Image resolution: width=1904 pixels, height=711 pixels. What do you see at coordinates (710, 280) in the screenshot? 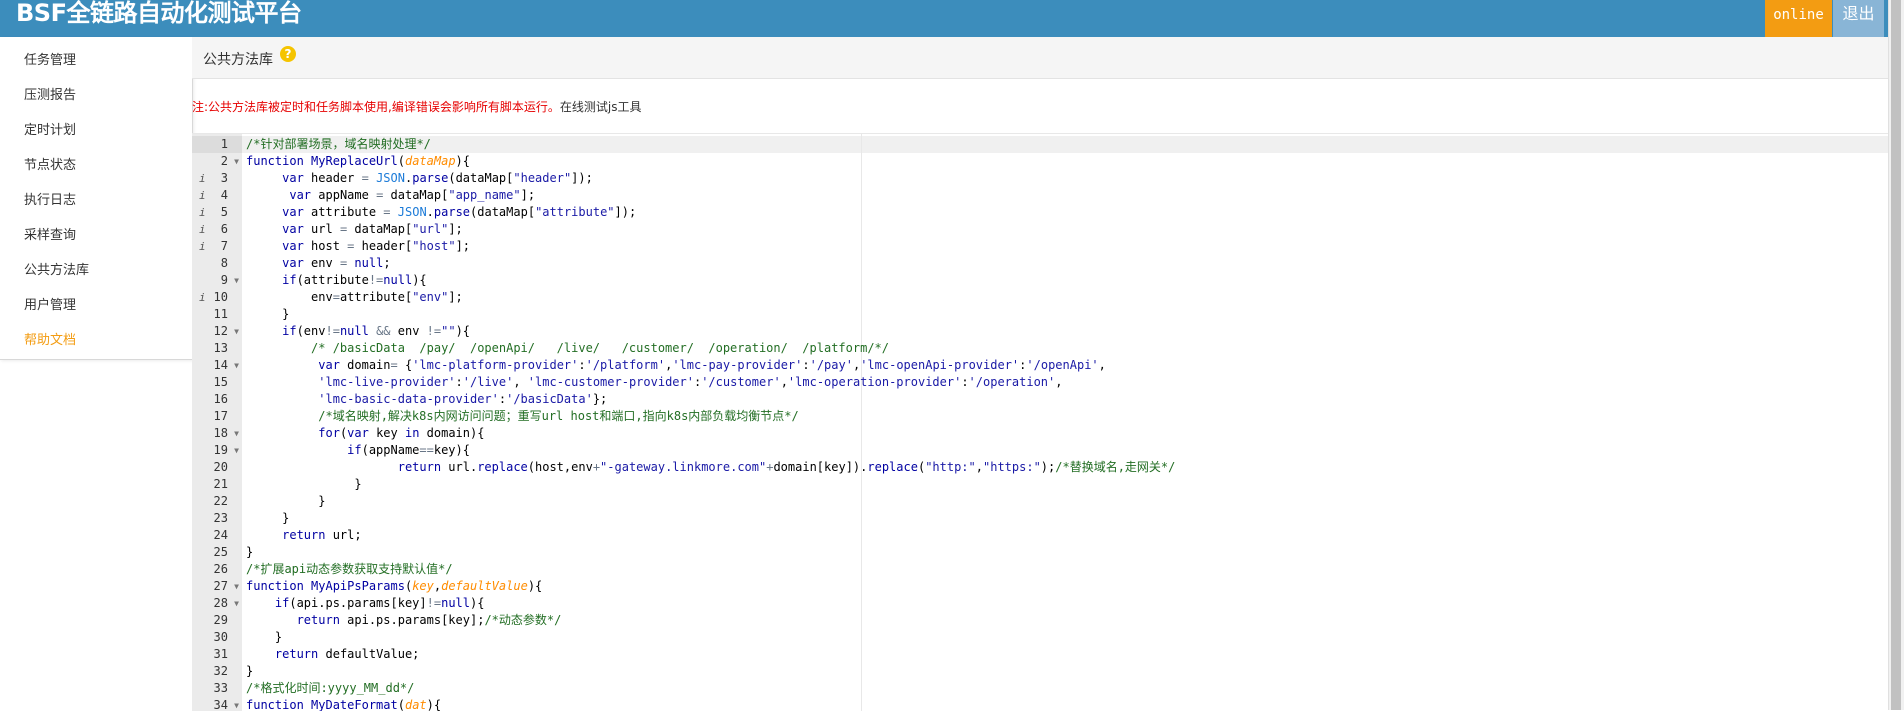
I see `code-line: if(attribute!=null){` at bounding box center [710, 280].